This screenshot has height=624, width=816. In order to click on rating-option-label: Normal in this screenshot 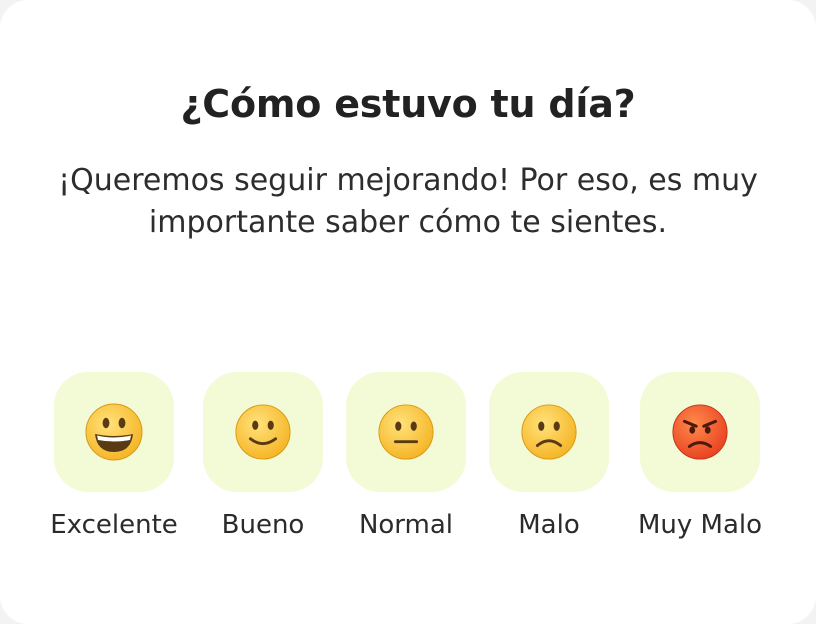, I will do `click(406, 525)`.